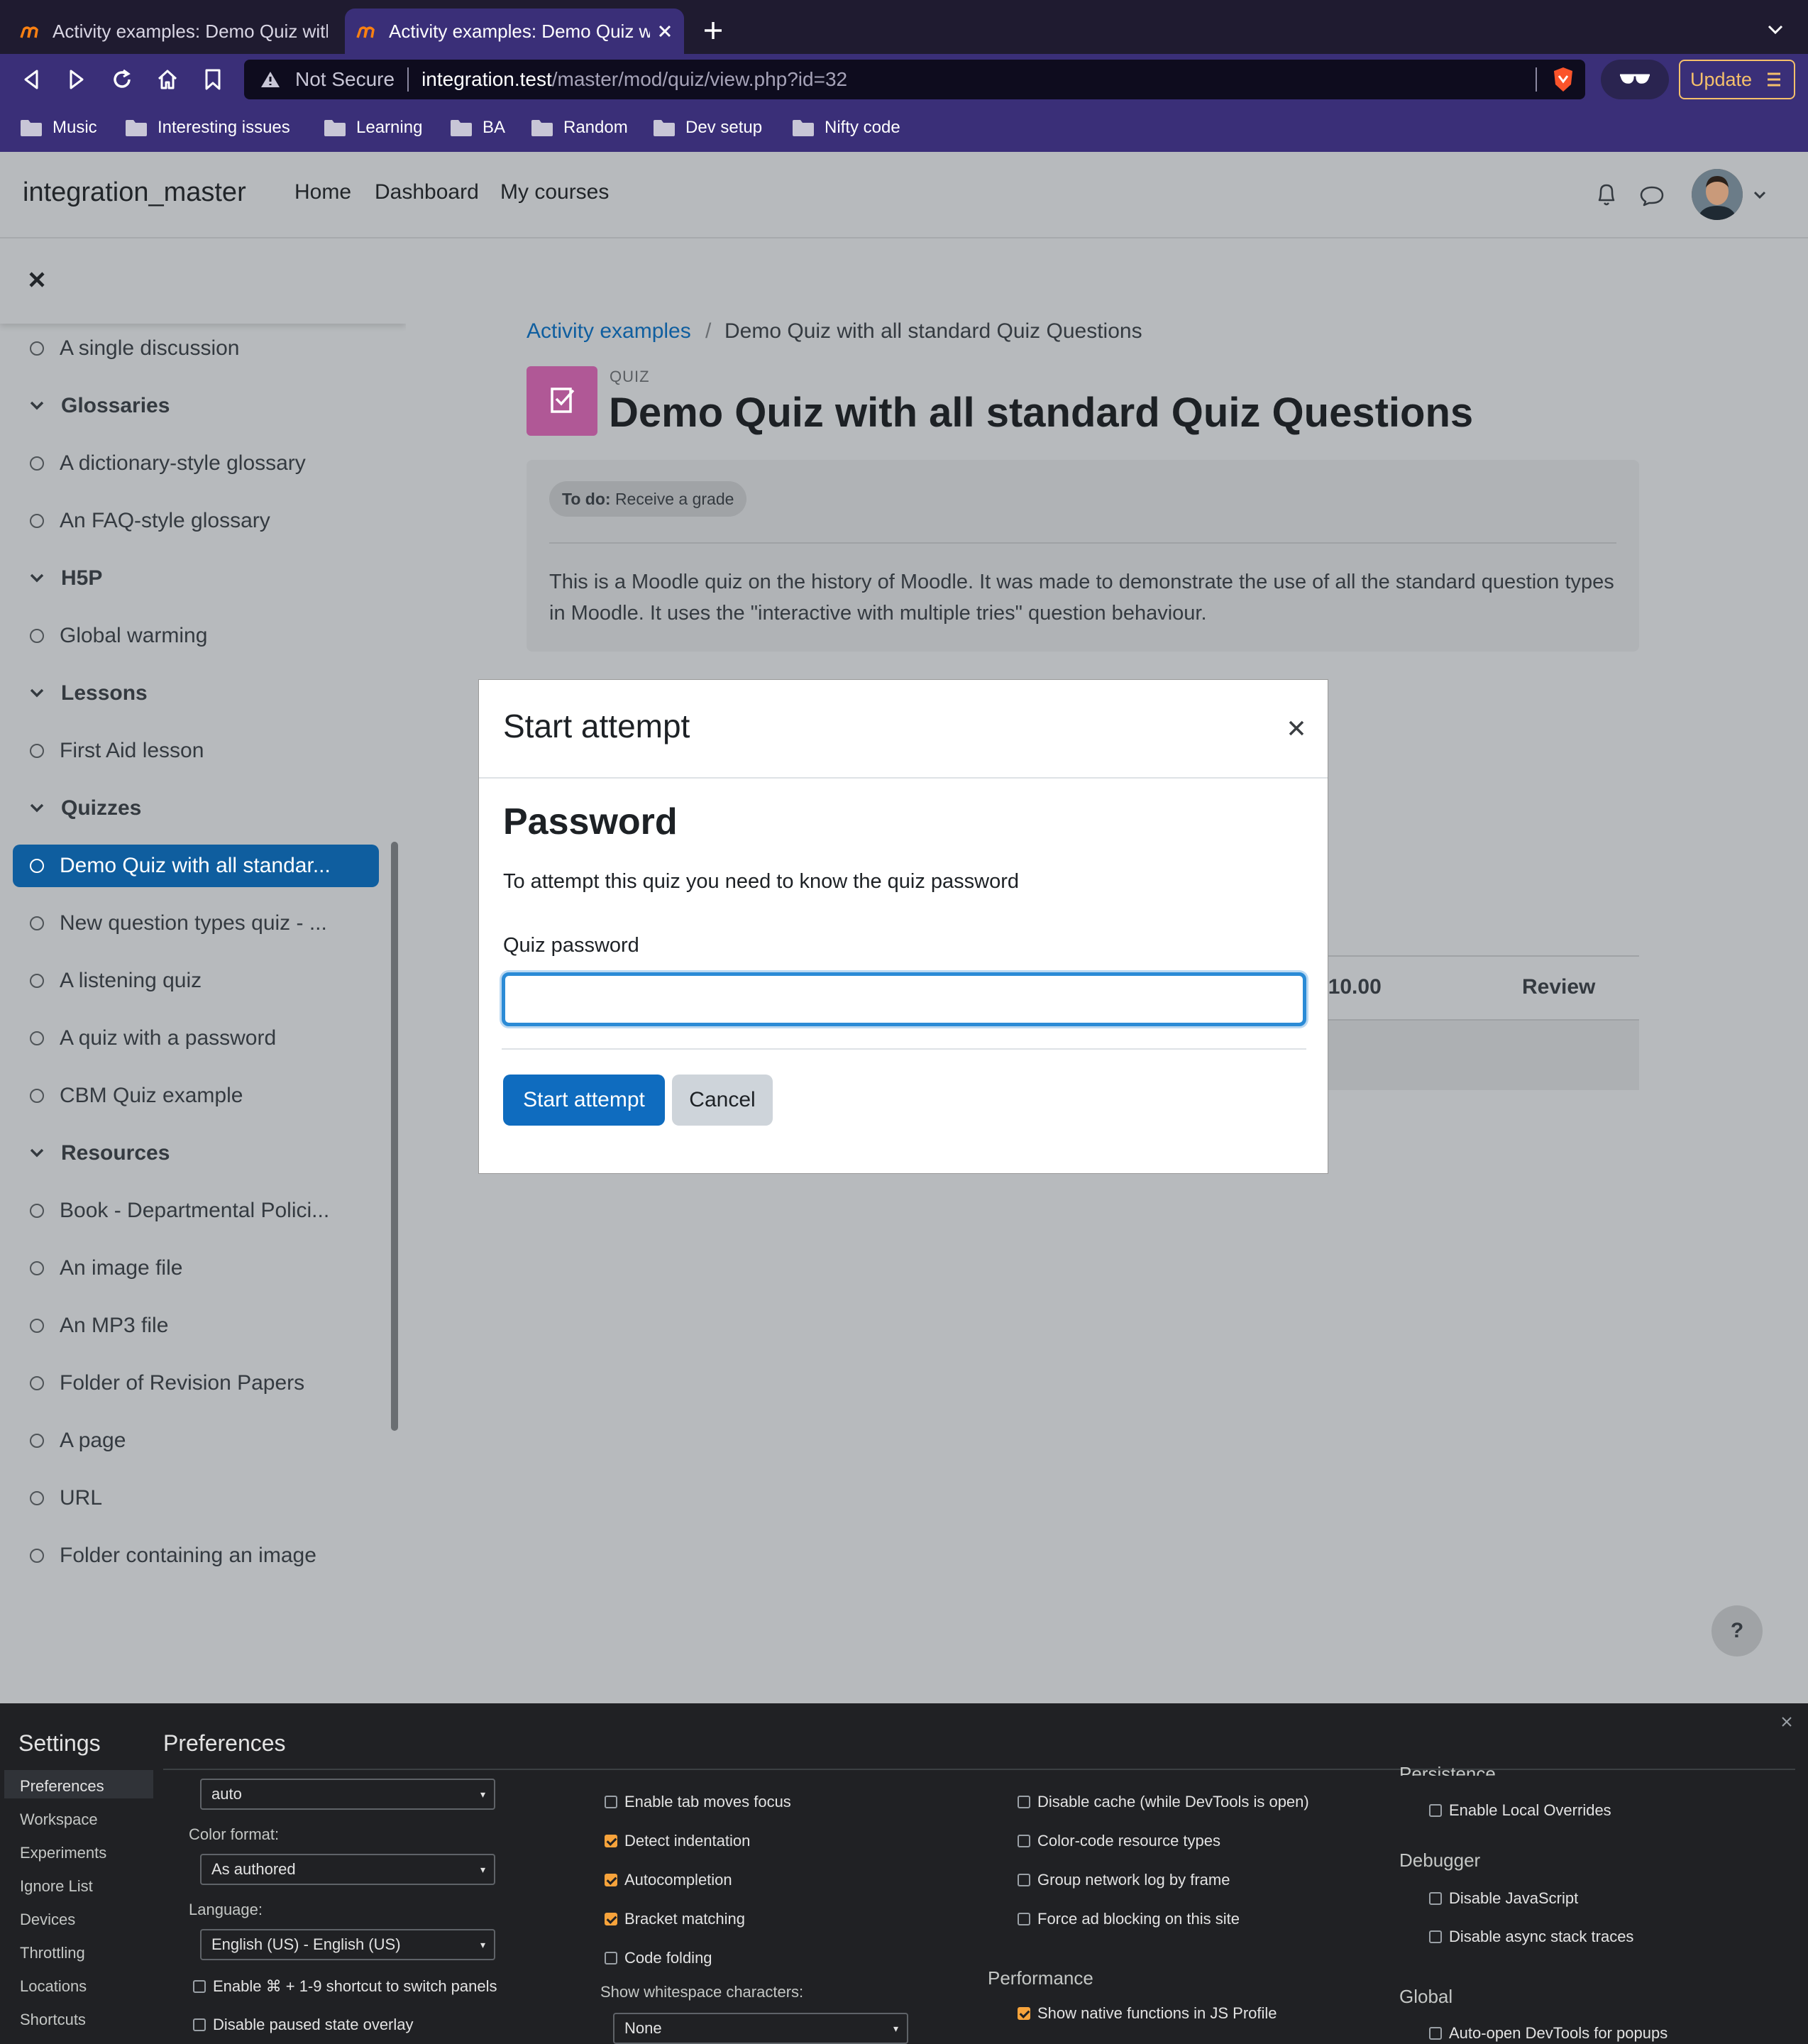 The height and width of the screenshot is (2044, 1808). I want to click on close-tab-icon, so click(665, 31).